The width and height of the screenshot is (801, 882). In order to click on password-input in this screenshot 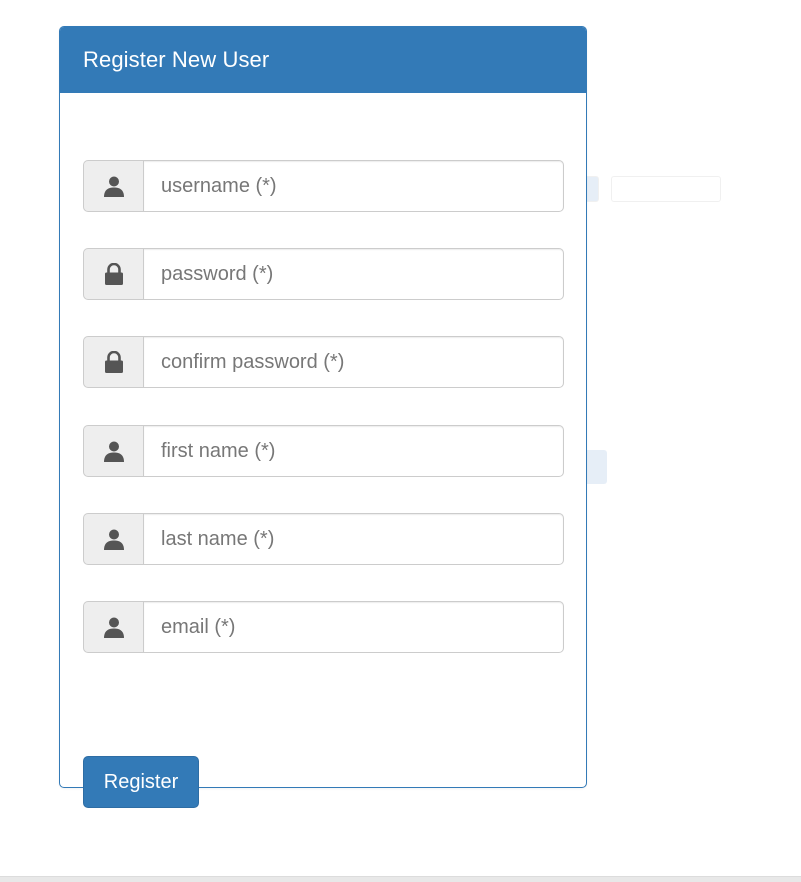, I will do `click(353, 274)`.